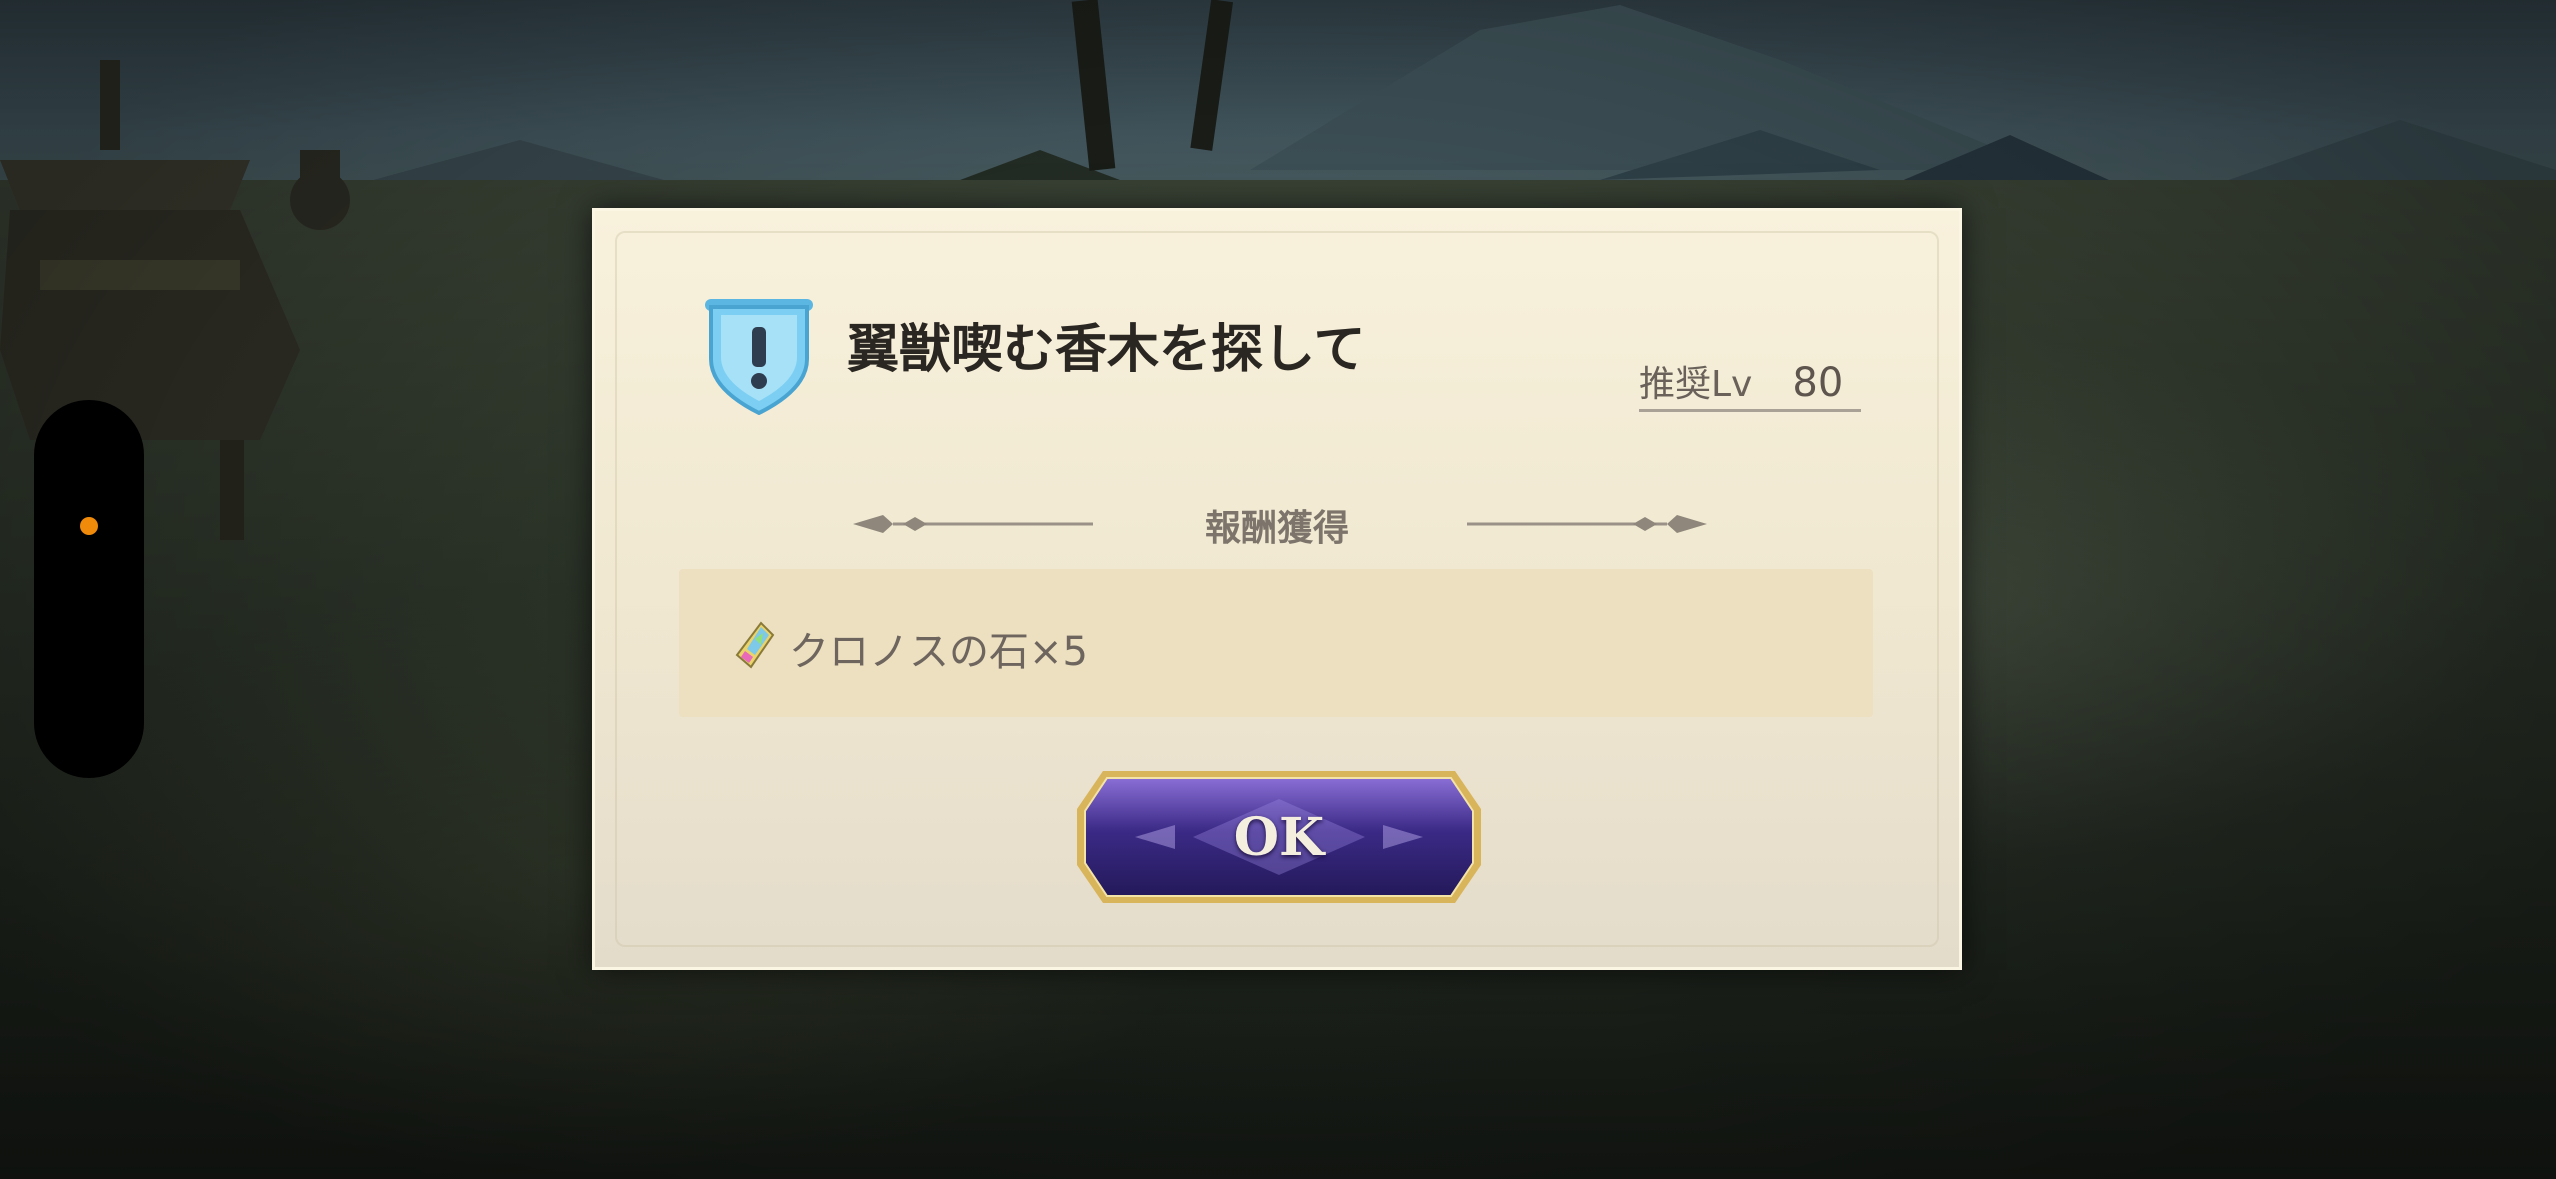  What do you see at coordinates (759, 357) in the screenshot?
I see `quest-alert-icon` at bounding box center [759, 357].